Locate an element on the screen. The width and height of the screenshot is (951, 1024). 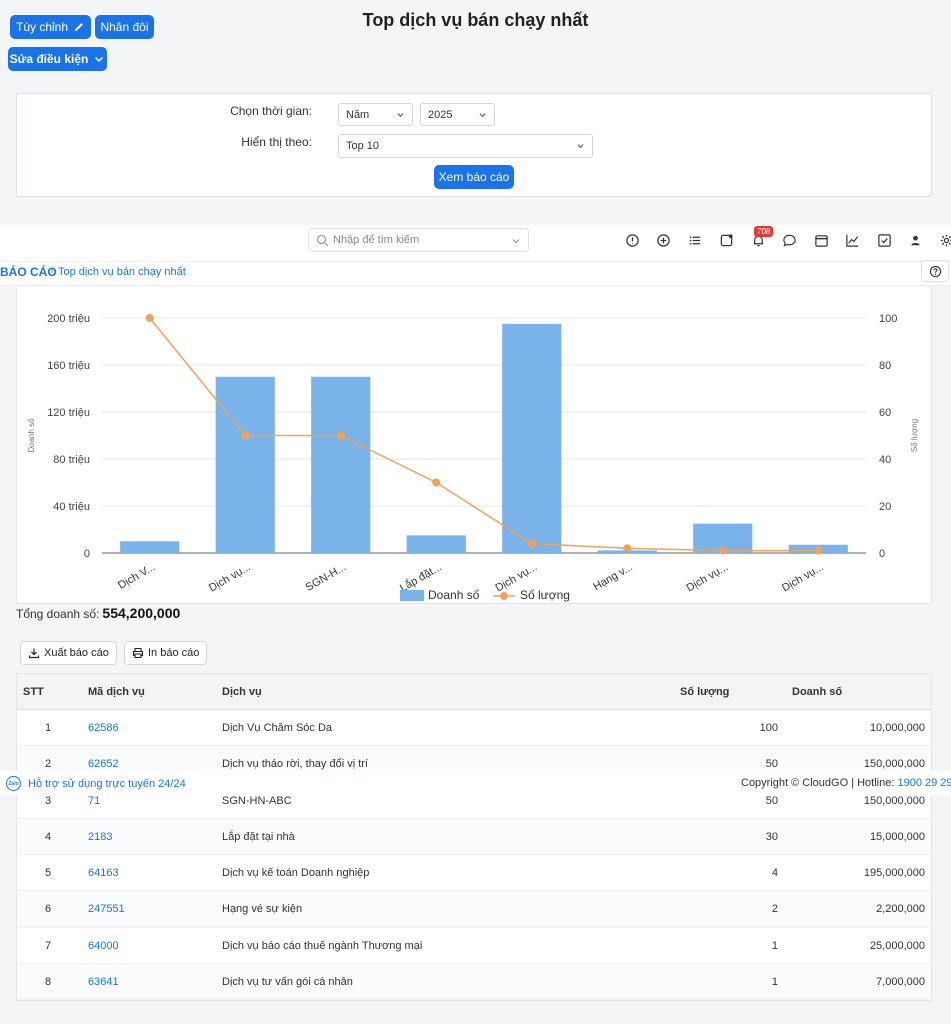
y2-tick-label: 20 is located at coordinates (885, 507).